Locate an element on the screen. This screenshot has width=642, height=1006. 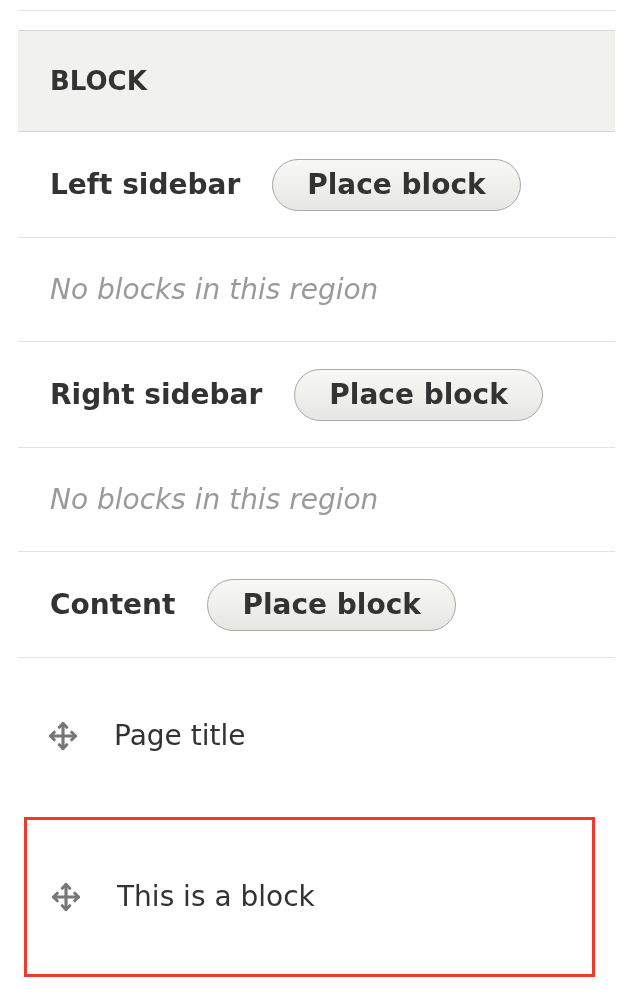
table-header: BLOCK is located at coordinates (316, 81).